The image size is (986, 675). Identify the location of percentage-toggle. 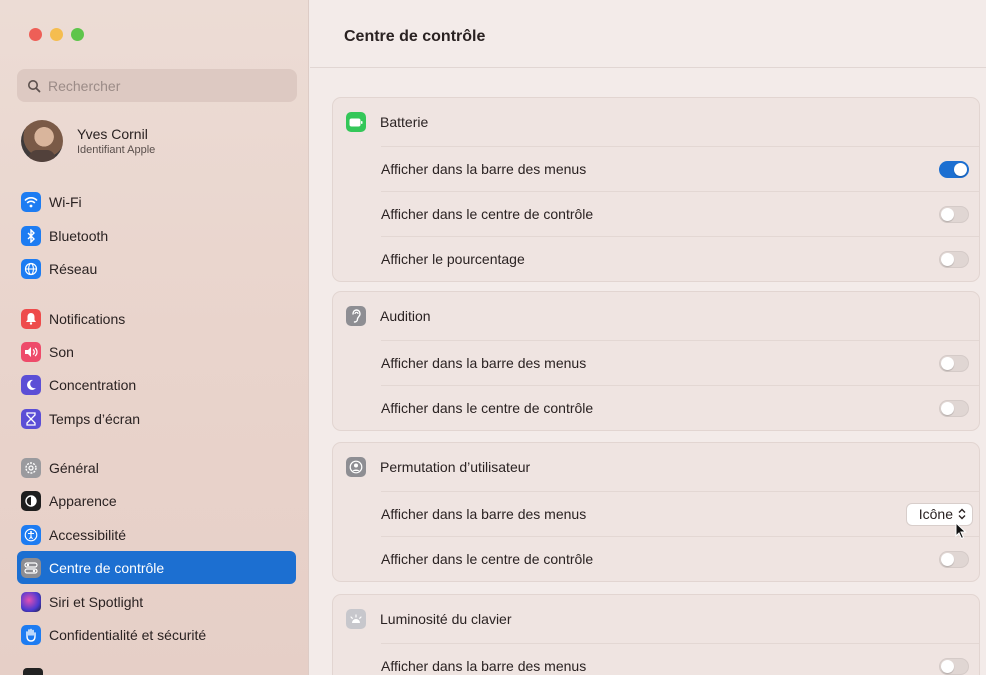
(954, 259).